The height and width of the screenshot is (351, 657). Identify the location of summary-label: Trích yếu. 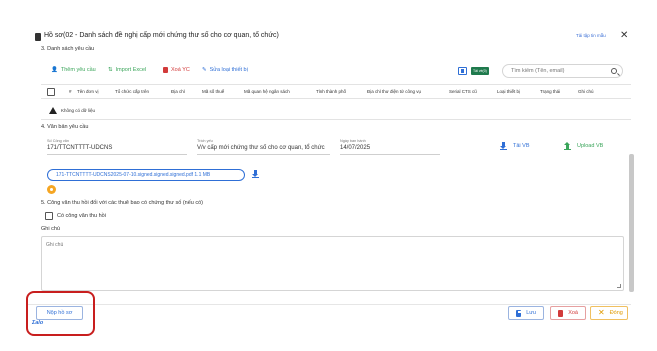
(205, 141).